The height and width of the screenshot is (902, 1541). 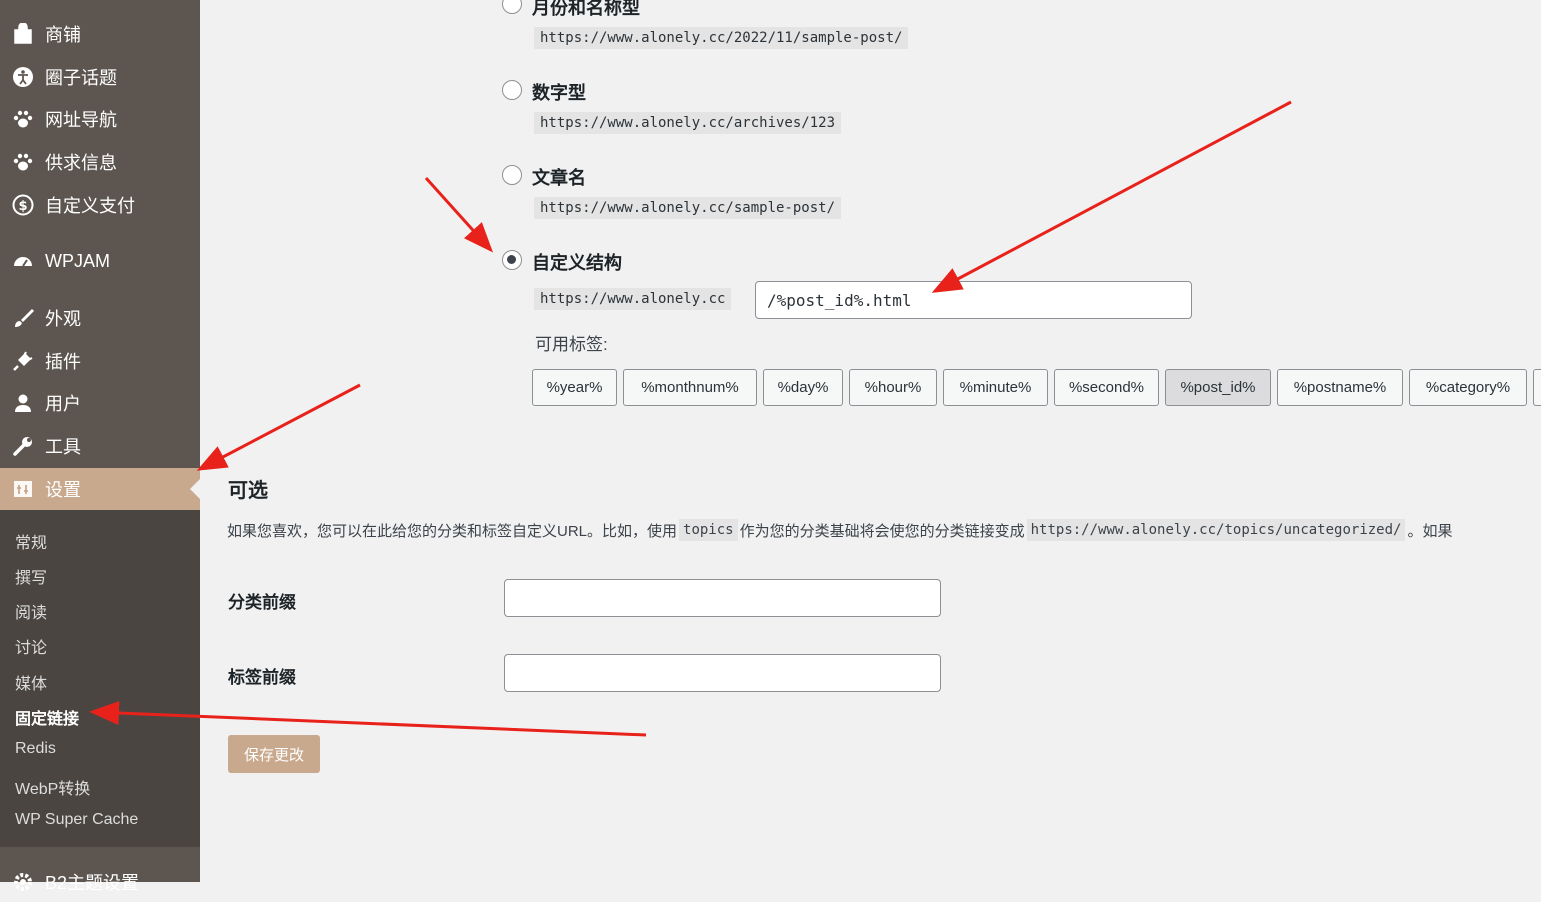 I want to click on option-label-custom-structure: 自定义结构, so click(x=577, y=263).